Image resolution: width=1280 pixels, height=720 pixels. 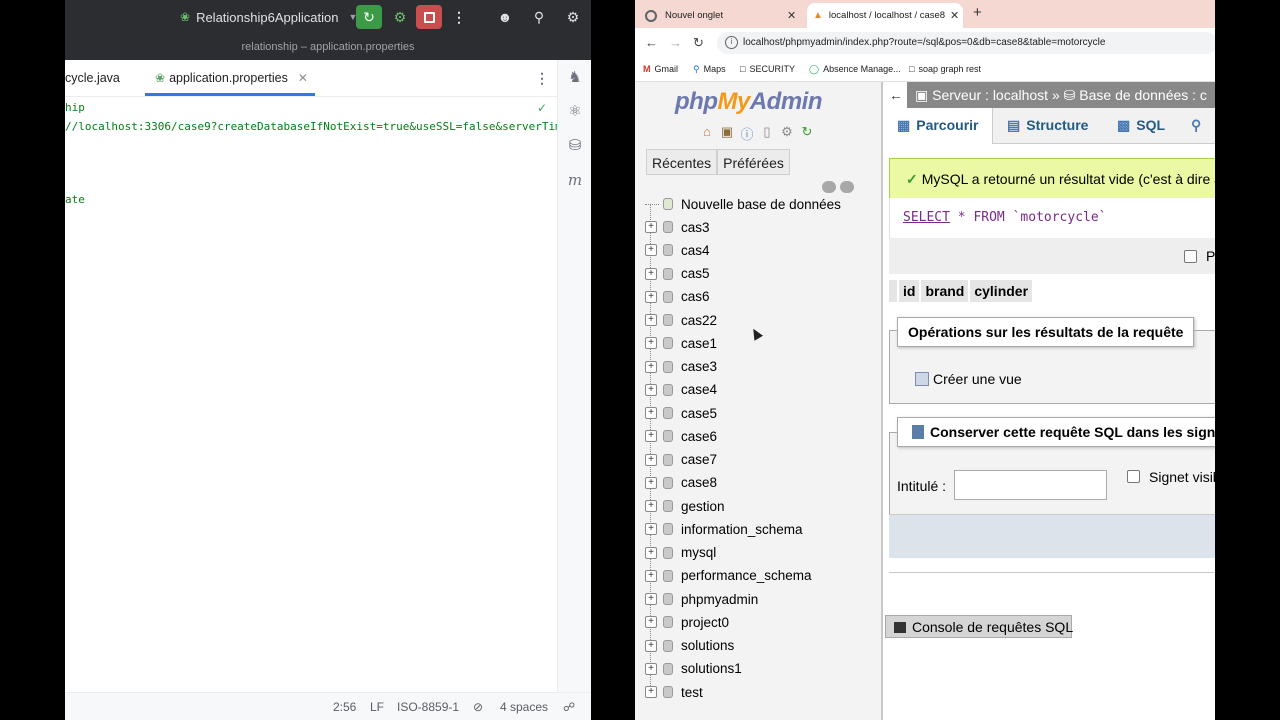 What do you see at coordinates (1001, 291) in the screenshot?
I see `column-header-cylinder: cylinder` at bounding box center [1001, 291].